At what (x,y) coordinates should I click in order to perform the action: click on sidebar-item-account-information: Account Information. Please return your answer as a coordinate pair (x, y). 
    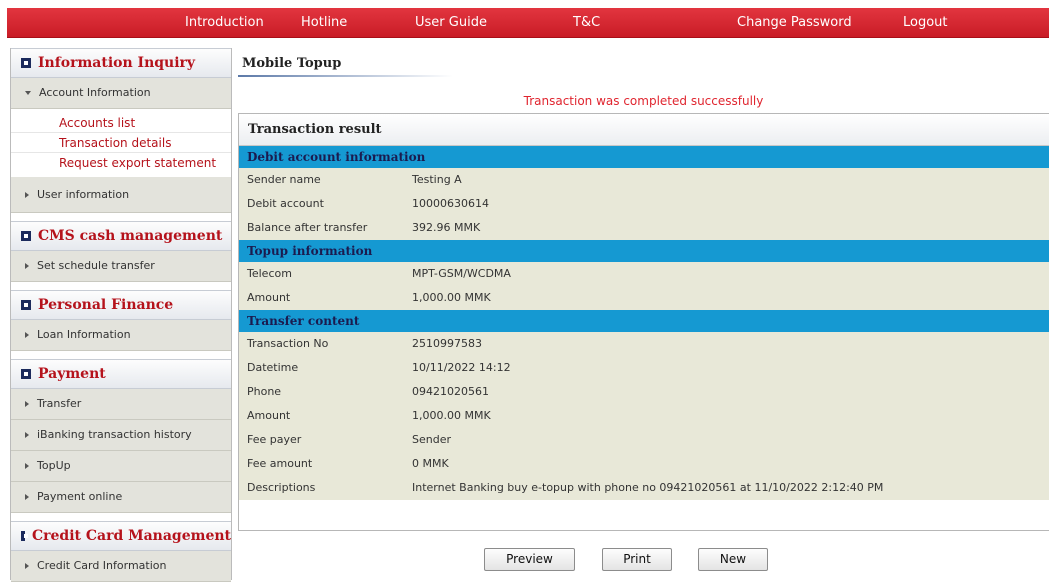
    Looking at the image, I should click on (121, 93).